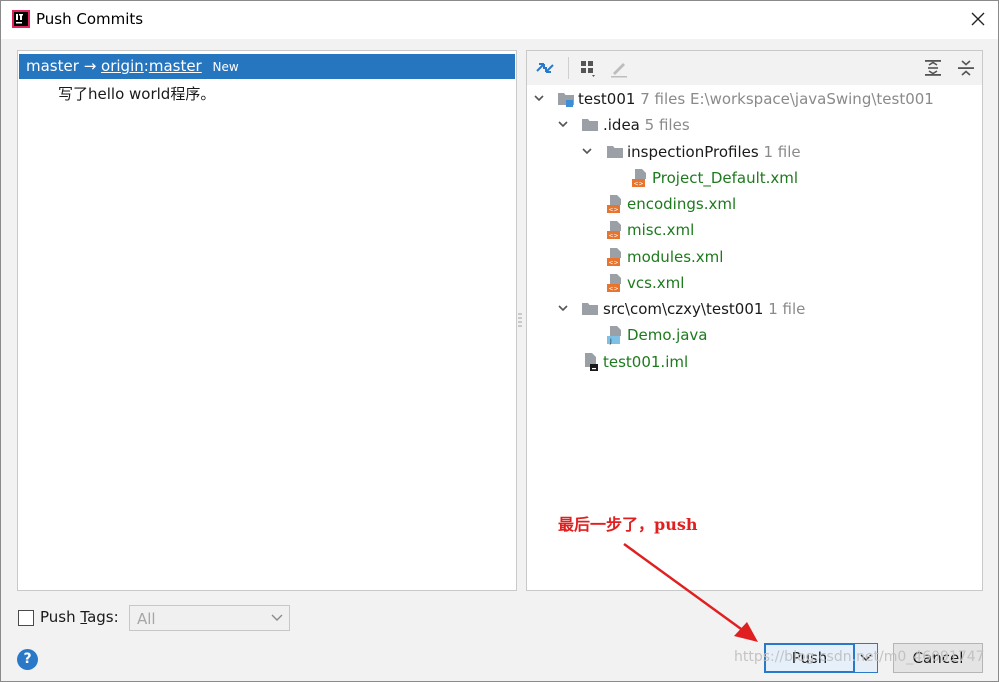 The height and width of the screenshot is (682, 999). I want to click on tree-node-inspection-profiles: inspectionProfiles 1 file, so click(752, 154).